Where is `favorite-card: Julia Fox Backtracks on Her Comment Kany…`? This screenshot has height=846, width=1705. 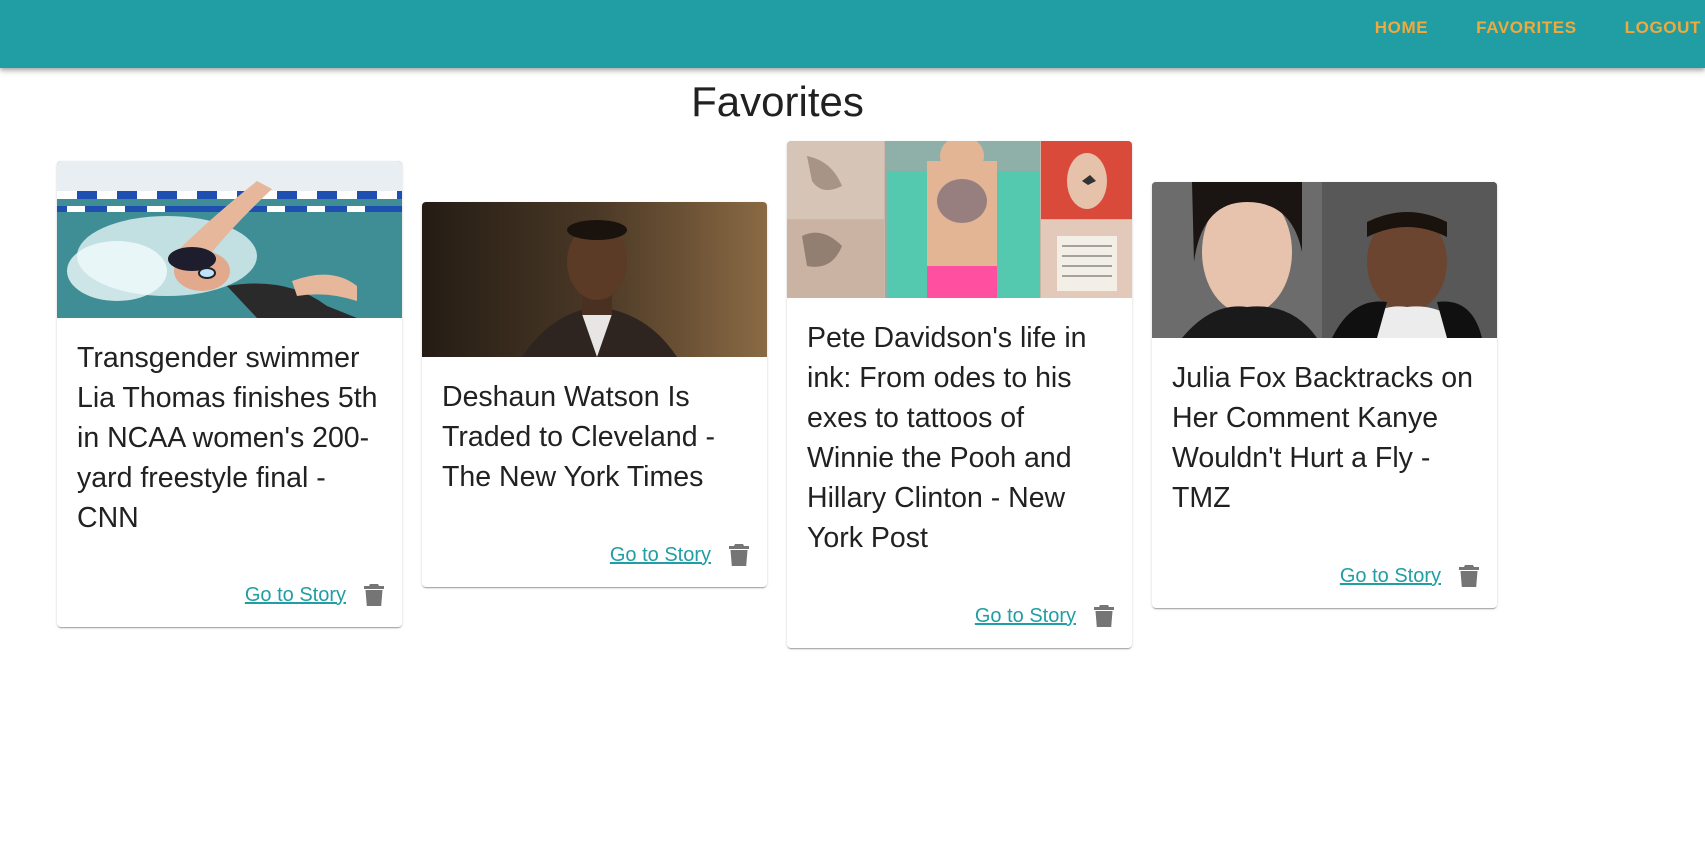
favorite-card: Julia Fox Backtracks on Her Comment Kany… is located at coordinates (1324, 395).